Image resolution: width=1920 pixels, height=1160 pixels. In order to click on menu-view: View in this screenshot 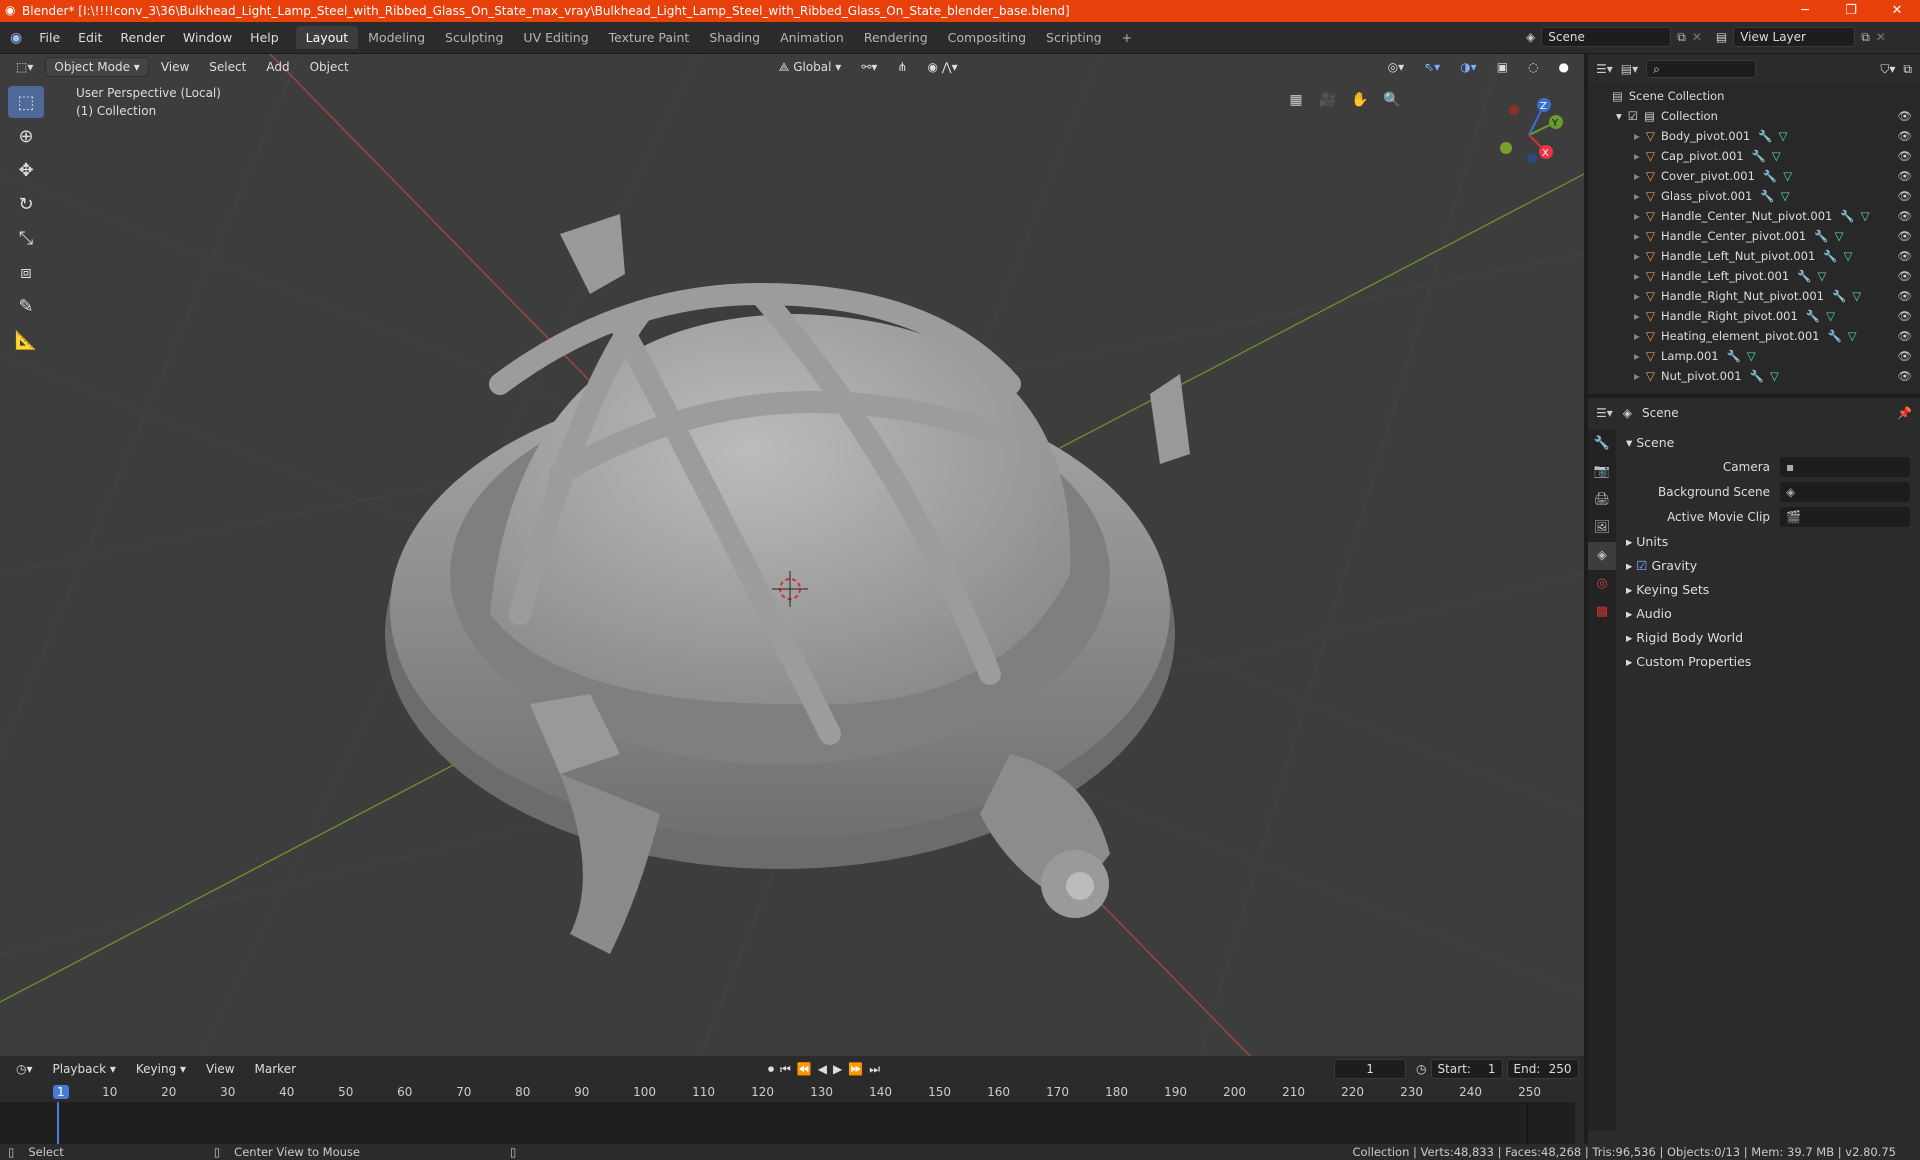, I will do `click(175, 67)`.